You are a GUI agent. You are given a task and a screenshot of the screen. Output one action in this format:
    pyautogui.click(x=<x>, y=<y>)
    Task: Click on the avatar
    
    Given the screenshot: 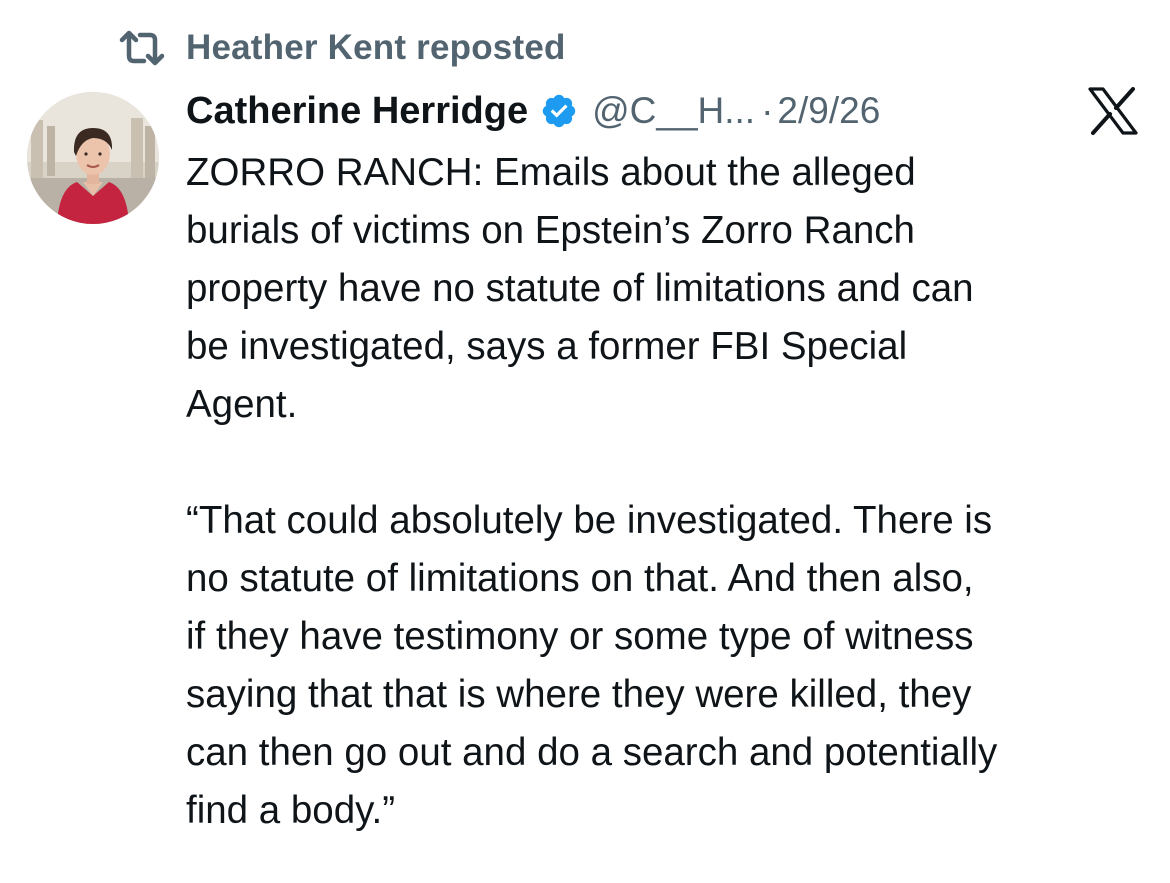 What is the action you would take?
    pyautogui.click(x=93, y=158)
    